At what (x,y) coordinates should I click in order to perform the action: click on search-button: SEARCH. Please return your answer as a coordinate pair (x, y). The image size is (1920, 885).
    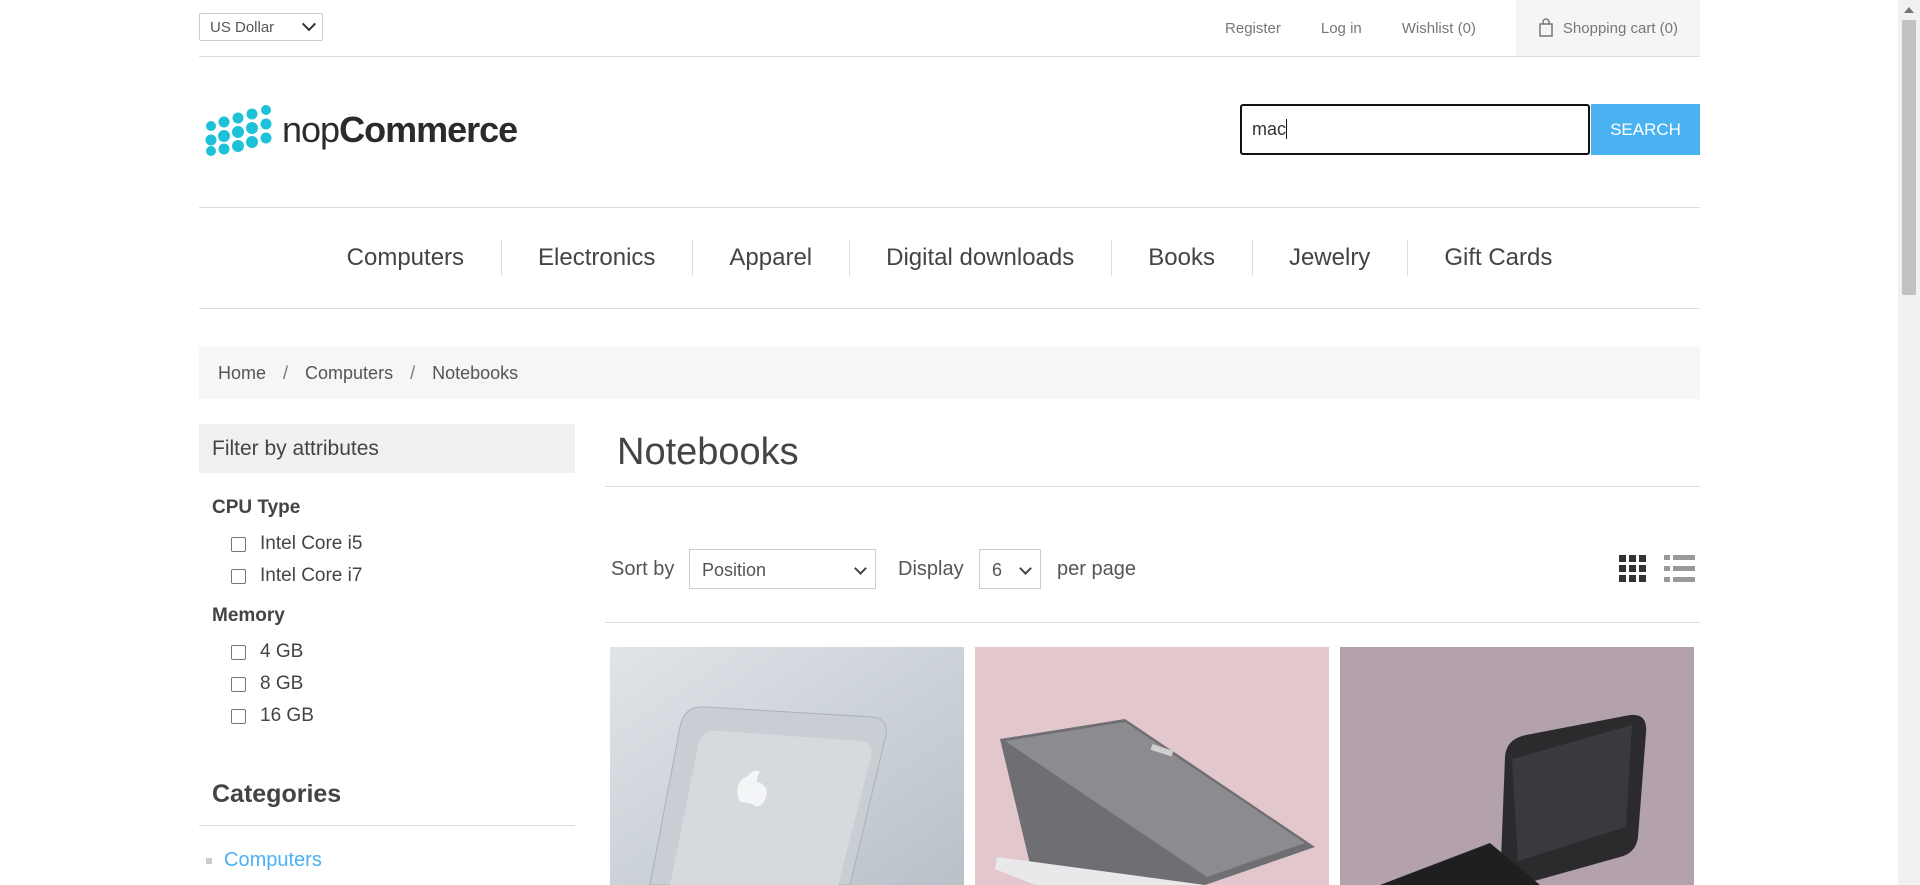
    Looking at the image, I should click on (1645, 129).